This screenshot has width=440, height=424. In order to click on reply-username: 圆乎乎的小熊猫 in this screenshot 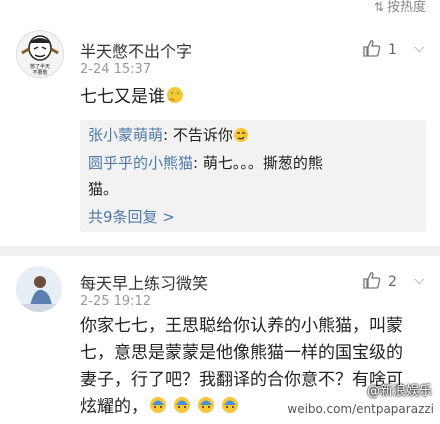, I will do `click(140, 163)`.